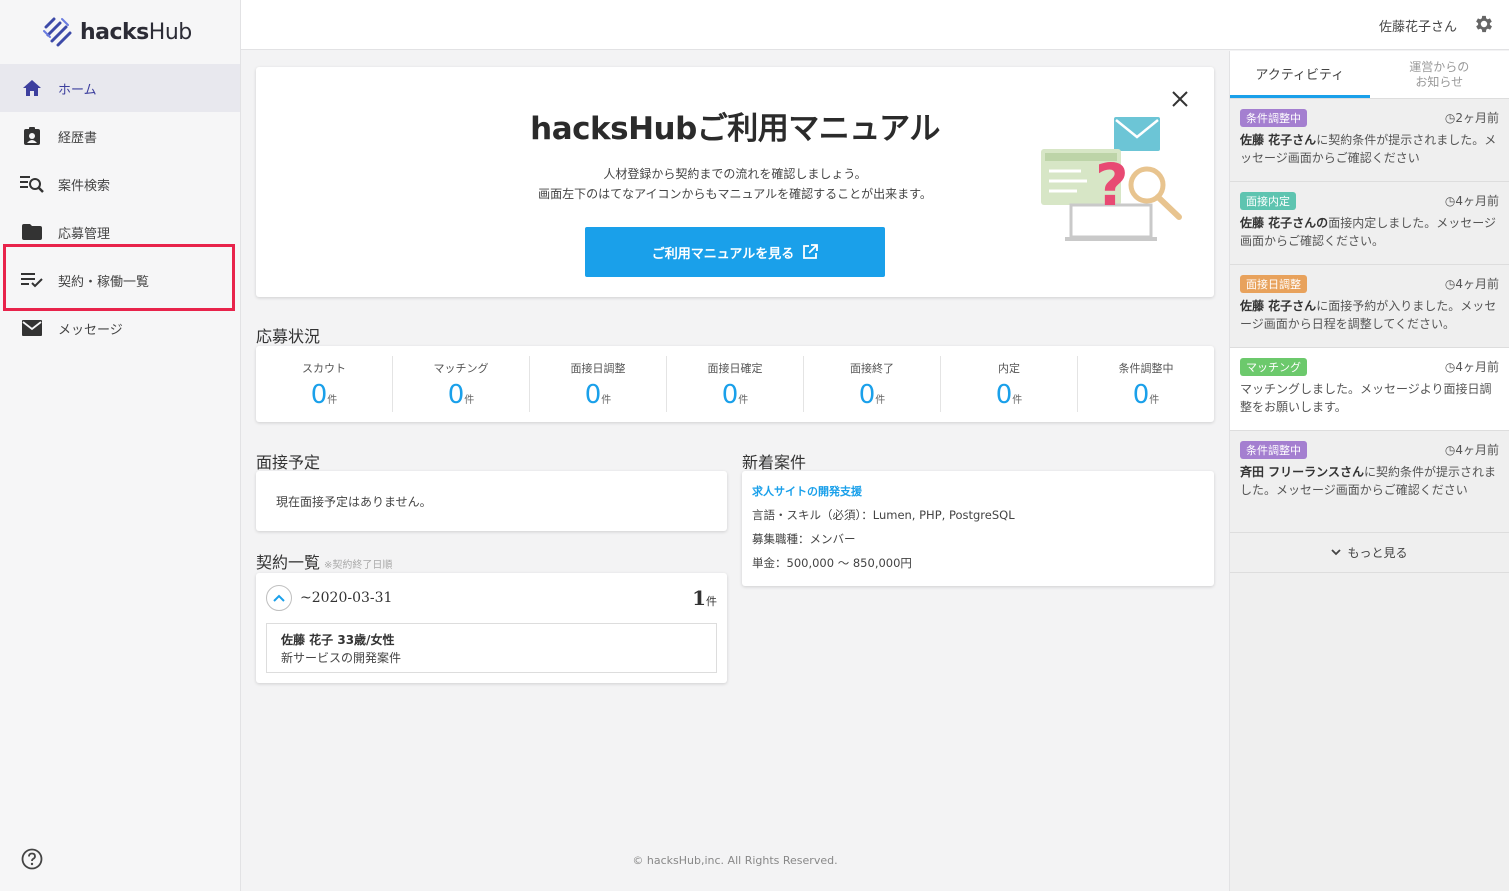  What do you see at coordinates (1418, 25) in the screenshot?
I see `user-name: 佐藤花子さん` at bounding box center [1418, 25].